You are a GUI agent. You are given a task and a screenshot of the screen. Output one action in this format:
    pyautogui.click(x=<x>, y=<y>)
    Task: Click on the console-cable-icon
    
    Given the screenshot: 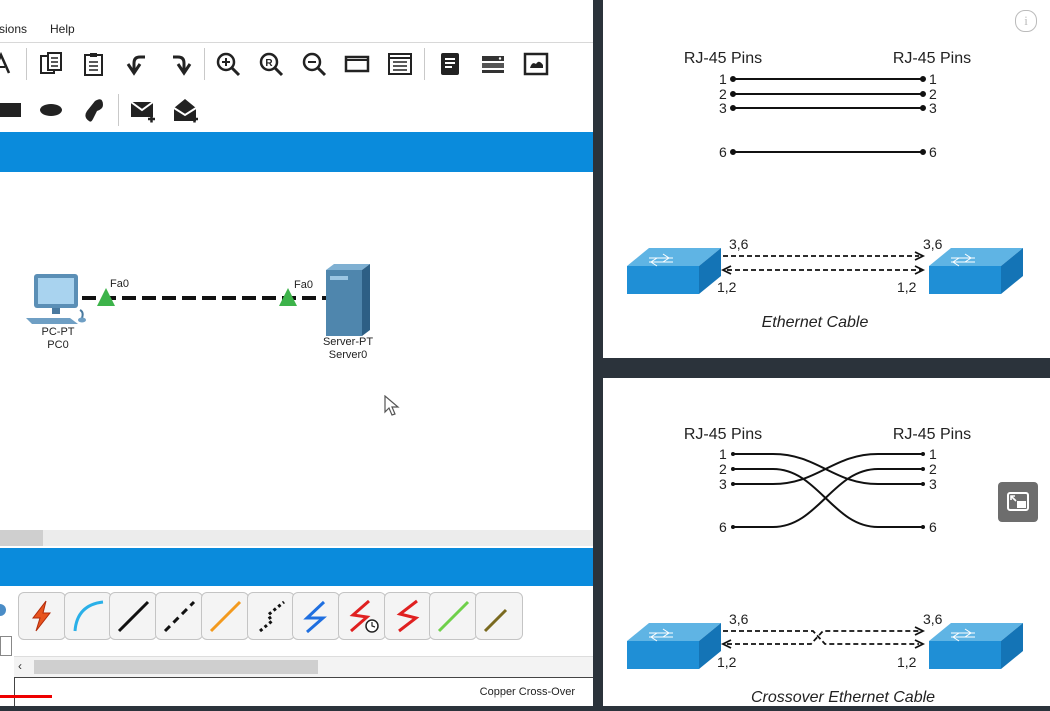 What is the action you would take?
    pyautogui.click(x=88, y=616)
    